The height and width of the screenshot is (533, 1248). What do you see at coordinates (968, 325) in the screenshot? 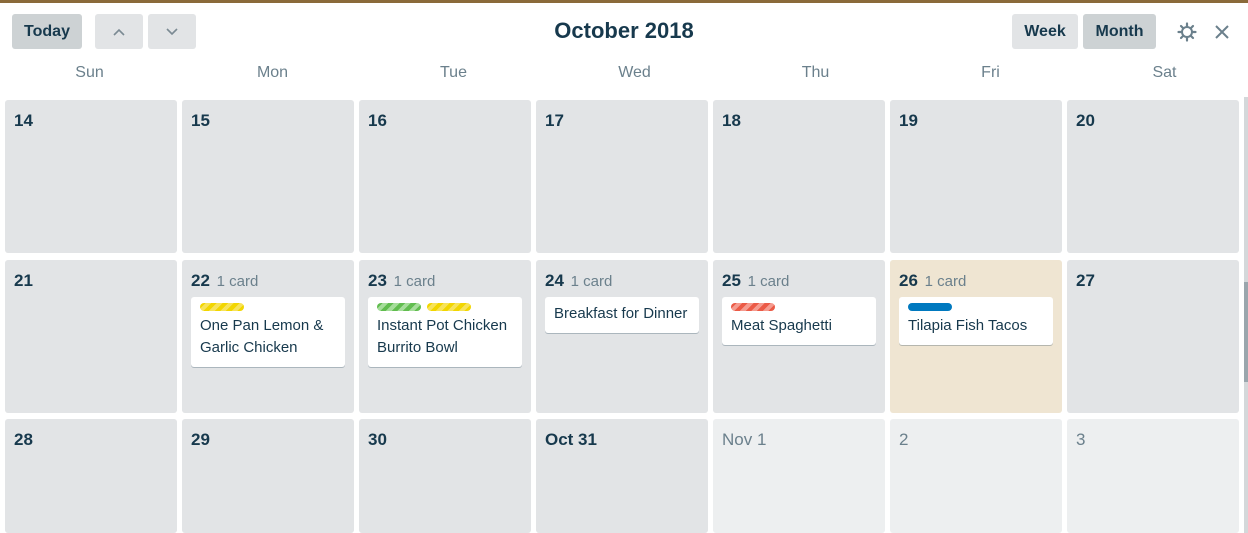
I see `card-title: Tilapia Fish Tacos` at bounding box center [968, 325].